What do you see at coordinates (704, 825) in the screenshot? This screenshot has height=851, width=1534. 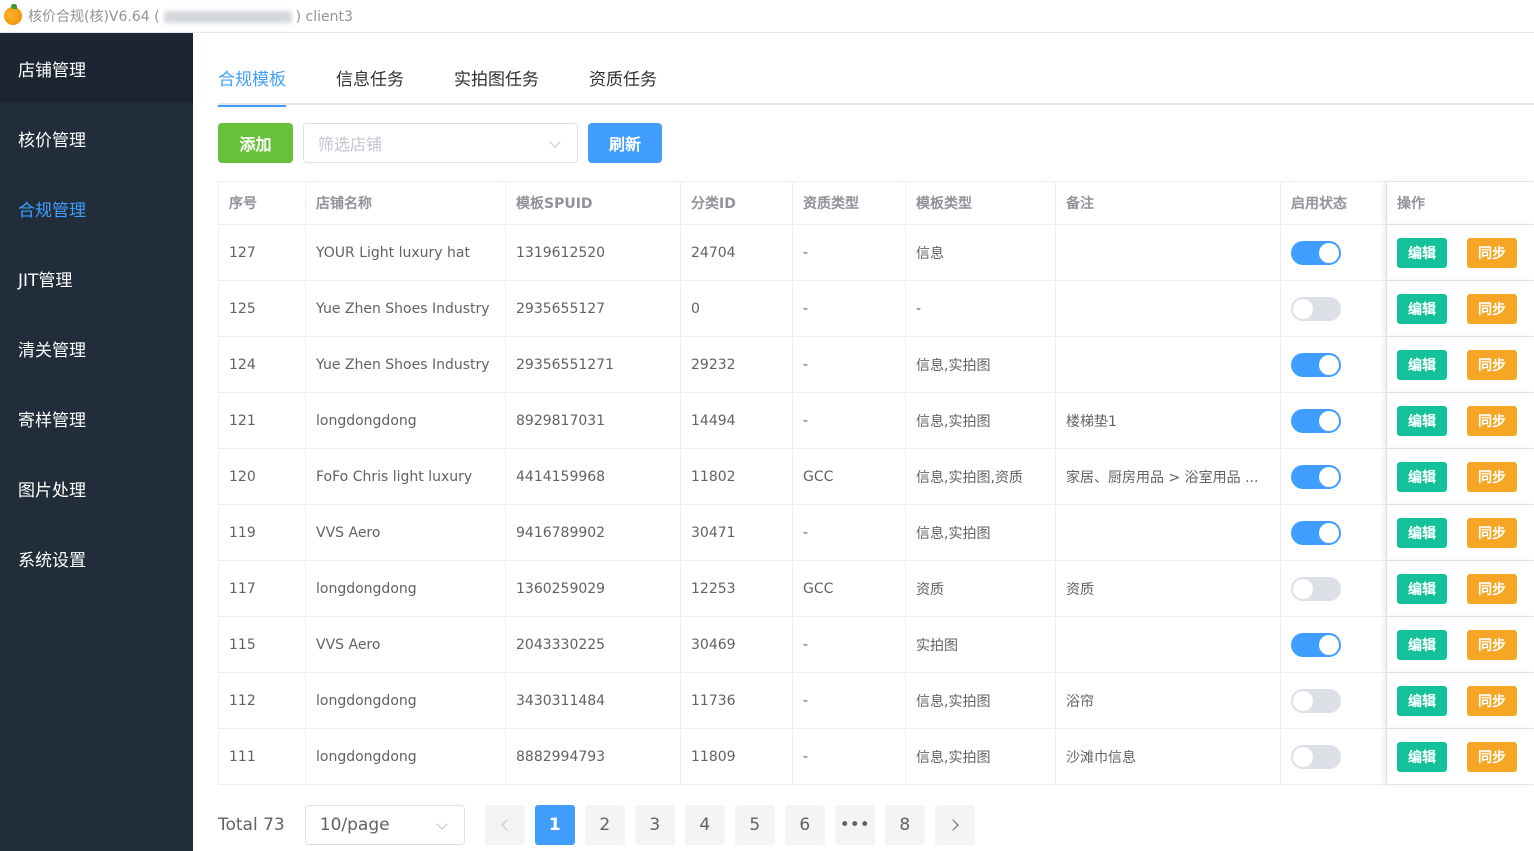 I see `page-button: 4` at bounding box center [704, 825].